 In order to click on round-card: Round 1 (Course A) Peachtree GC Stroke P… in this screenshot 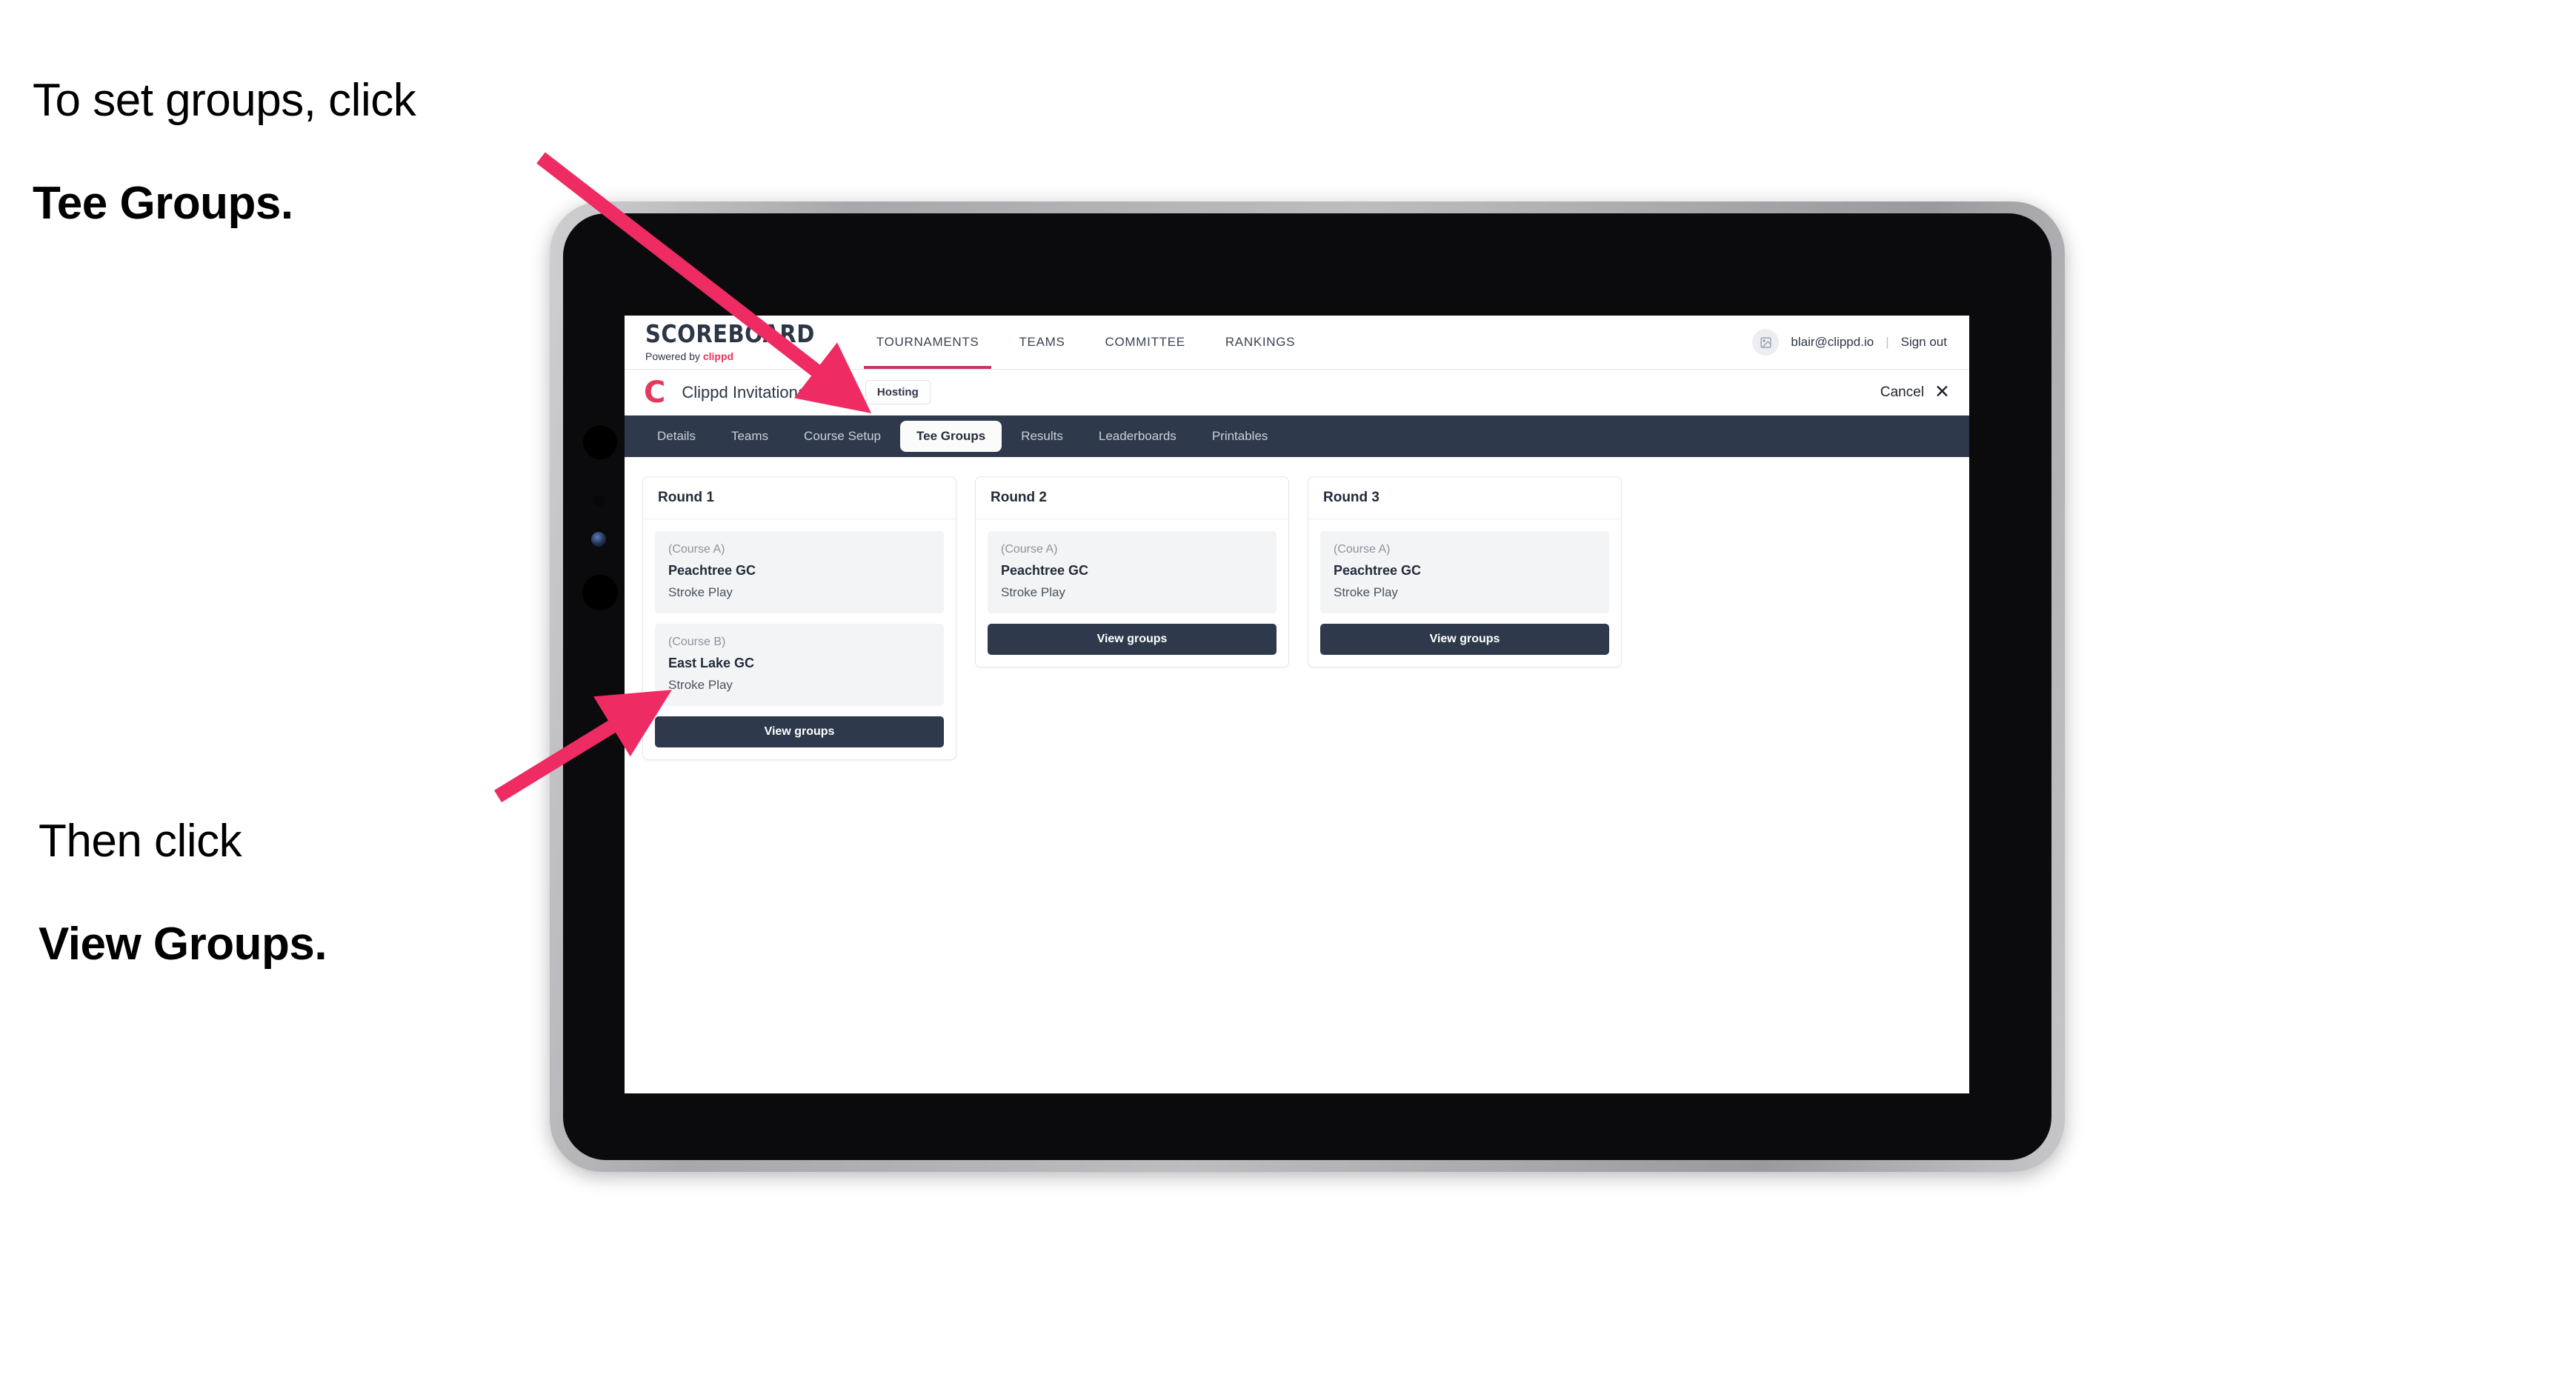, I will do `click(799, 618)`.